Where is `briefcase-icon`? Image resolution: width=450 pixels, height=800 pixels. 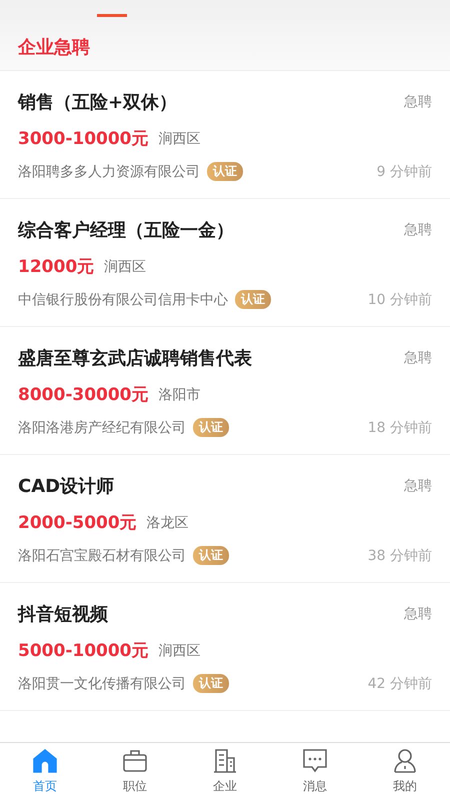 briefcase-icon is located at coordinates (135, 761).